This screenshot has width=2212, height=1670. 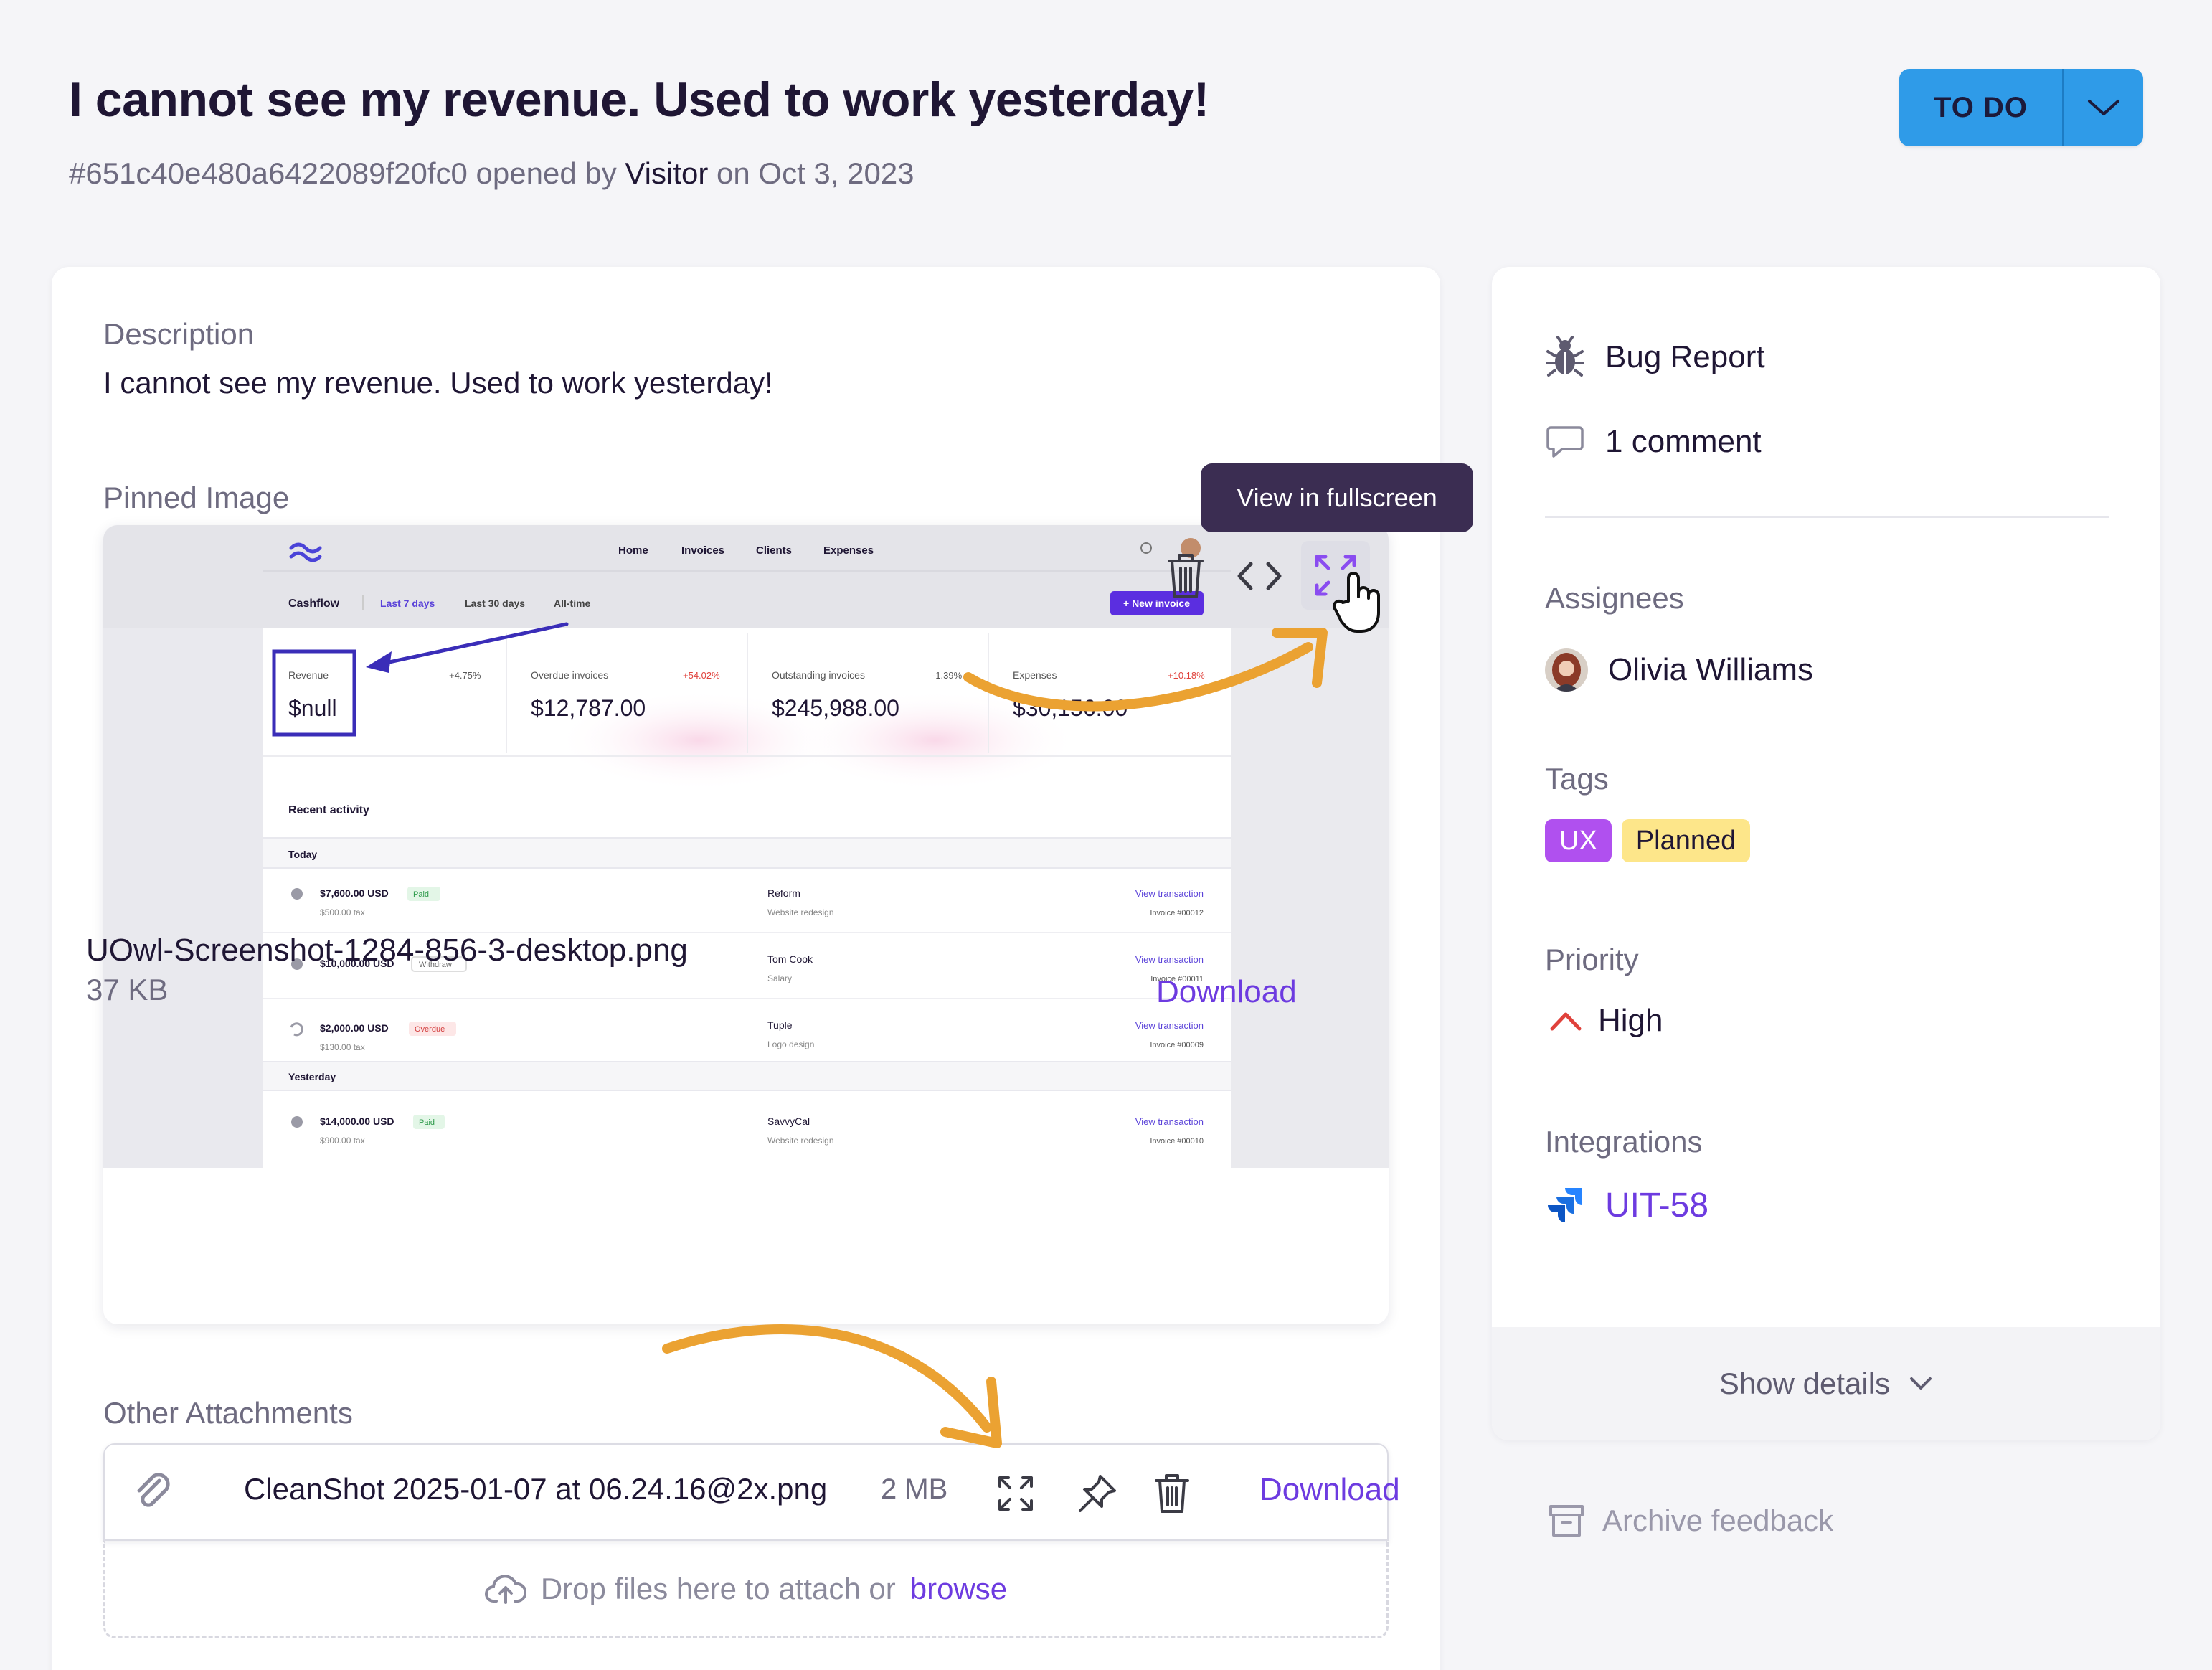 I want to click on status-button: TO DO, so click(x=1981, y=107).